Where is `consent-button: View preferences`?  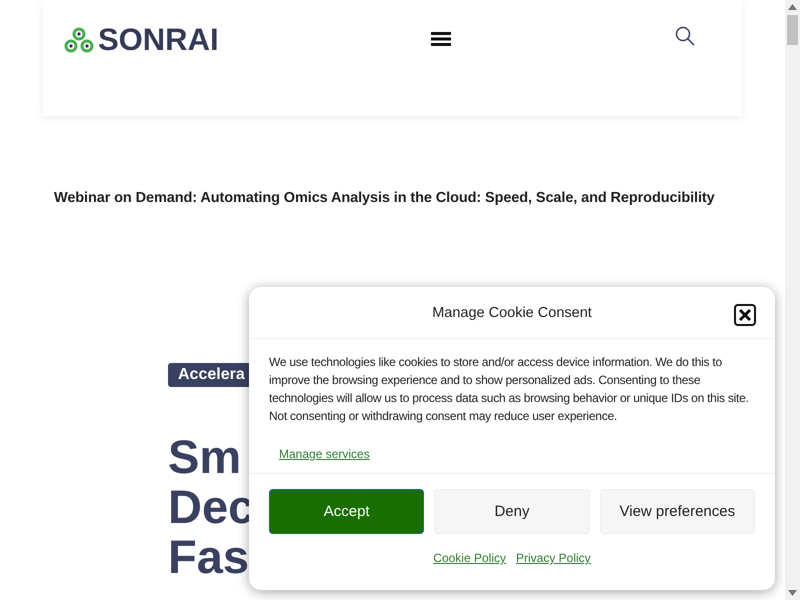
consent-button: View preferences is located at coordinates (677, 511).